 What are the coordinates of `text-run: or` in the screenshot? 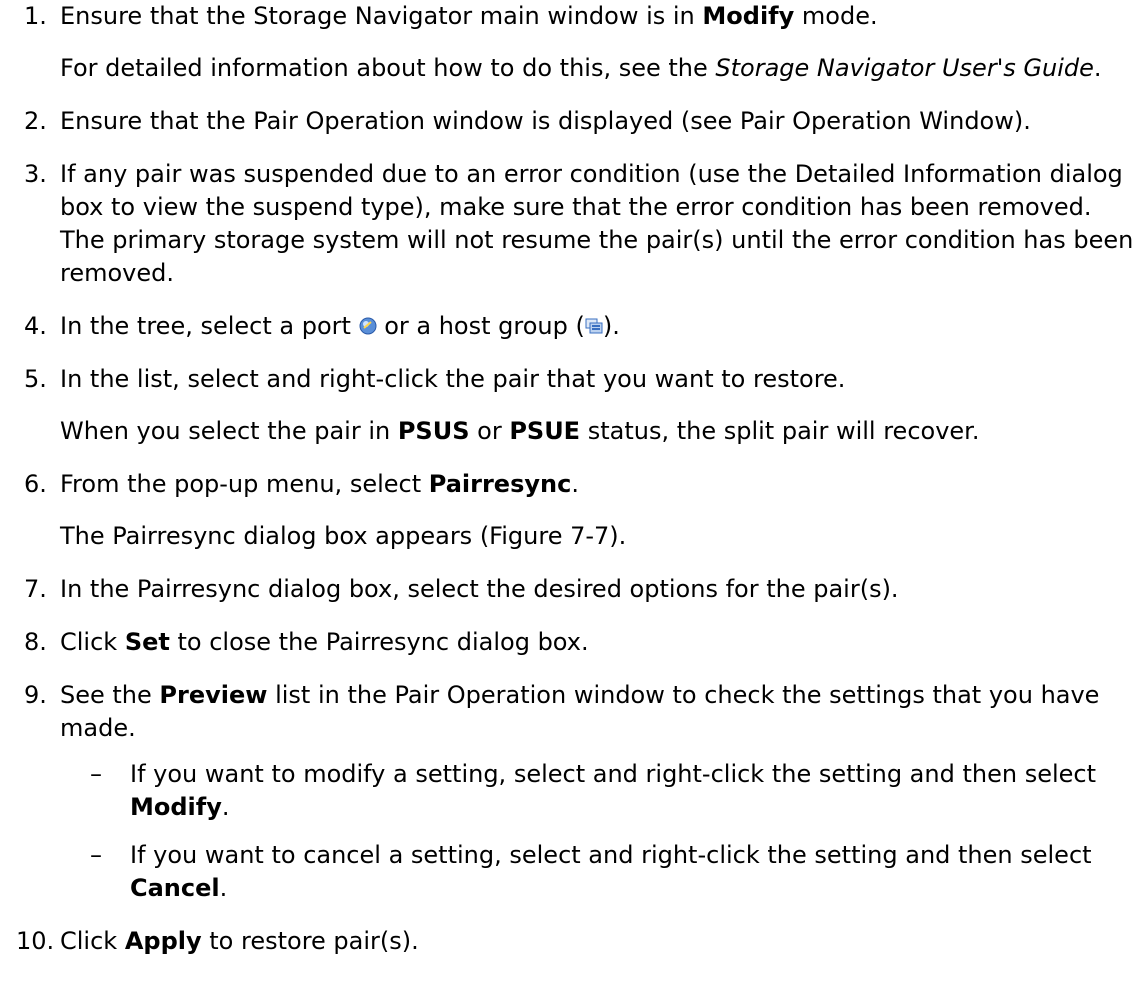 It's located at (489, 431).